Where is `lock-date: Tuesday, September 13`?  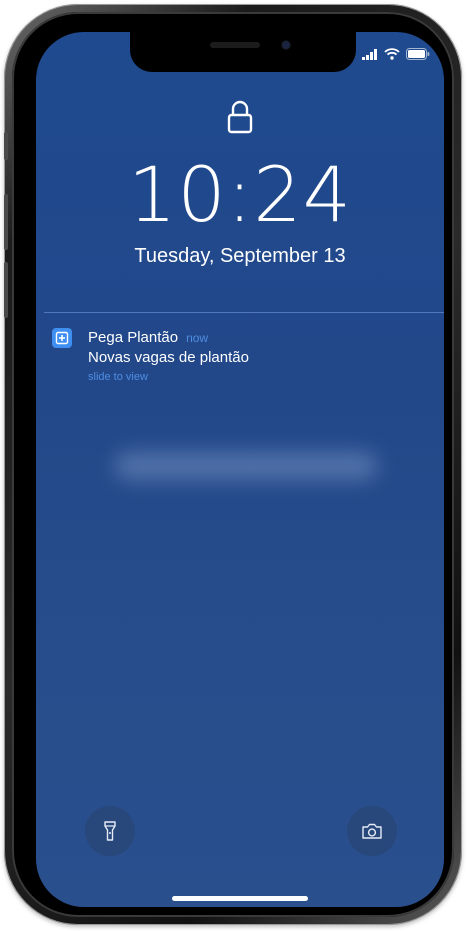
lock-date: Tuesday, September 13 is located at coordinates (240, 256).